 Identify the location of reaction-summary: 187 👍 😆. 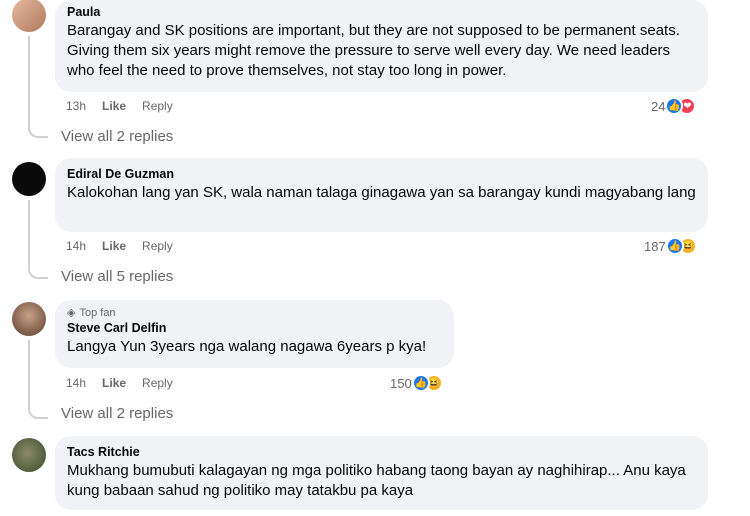
(670, 246).